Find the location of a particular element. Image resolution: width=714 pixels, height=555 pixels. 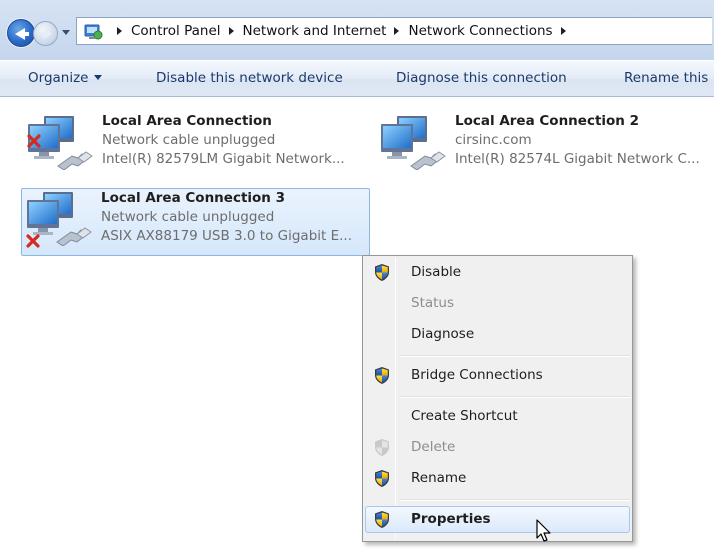

chevron-down-icon is located at coordinates (98, 77).